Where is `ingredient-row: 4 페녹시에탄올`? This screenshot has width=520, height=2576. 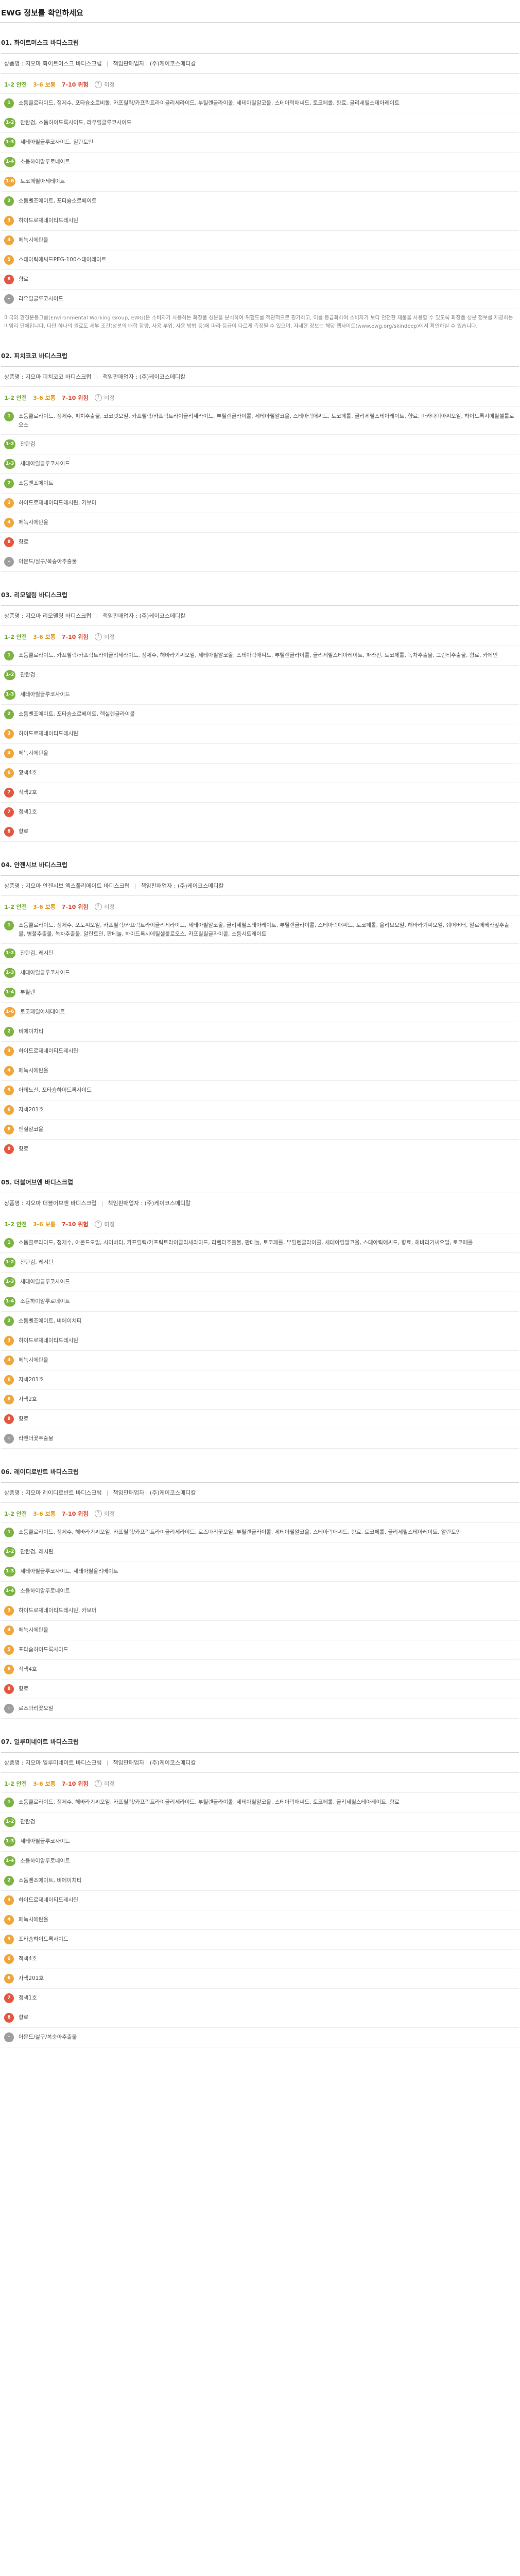
ingredient-row: 4 페녹시에탄올 is located at coordinates (260, 1920).